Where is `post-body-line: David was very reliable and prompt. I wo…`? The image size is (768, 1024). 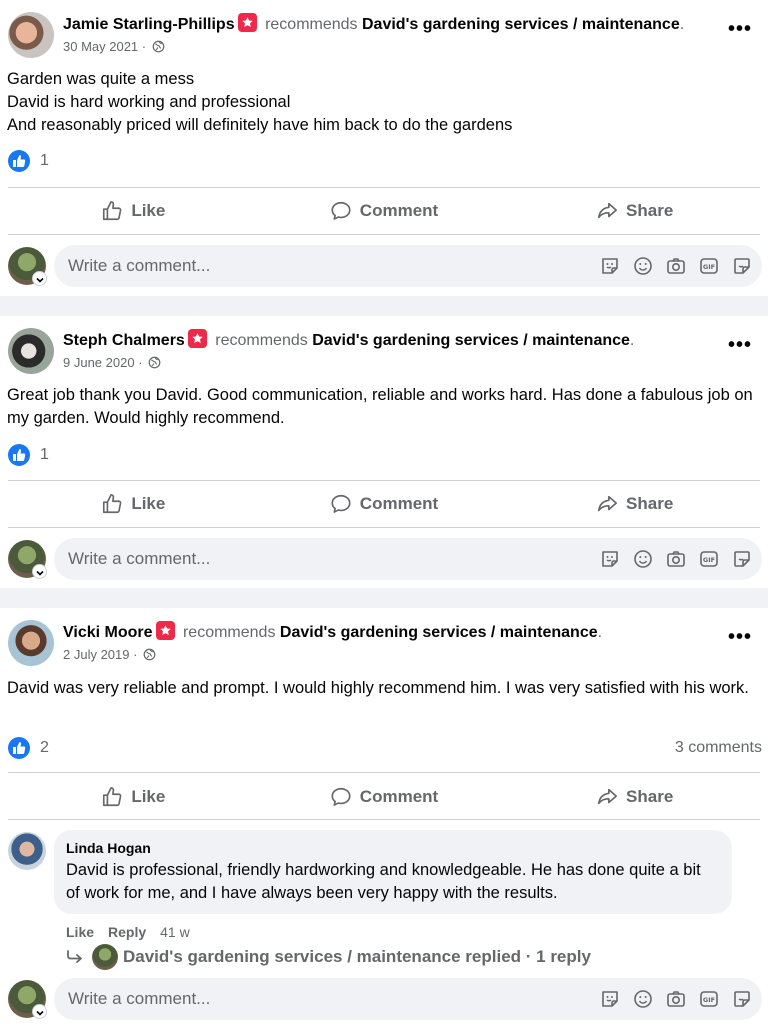
post-body-line: David was very reliable and prompt. I wo… is located at coordinates (378, 688).